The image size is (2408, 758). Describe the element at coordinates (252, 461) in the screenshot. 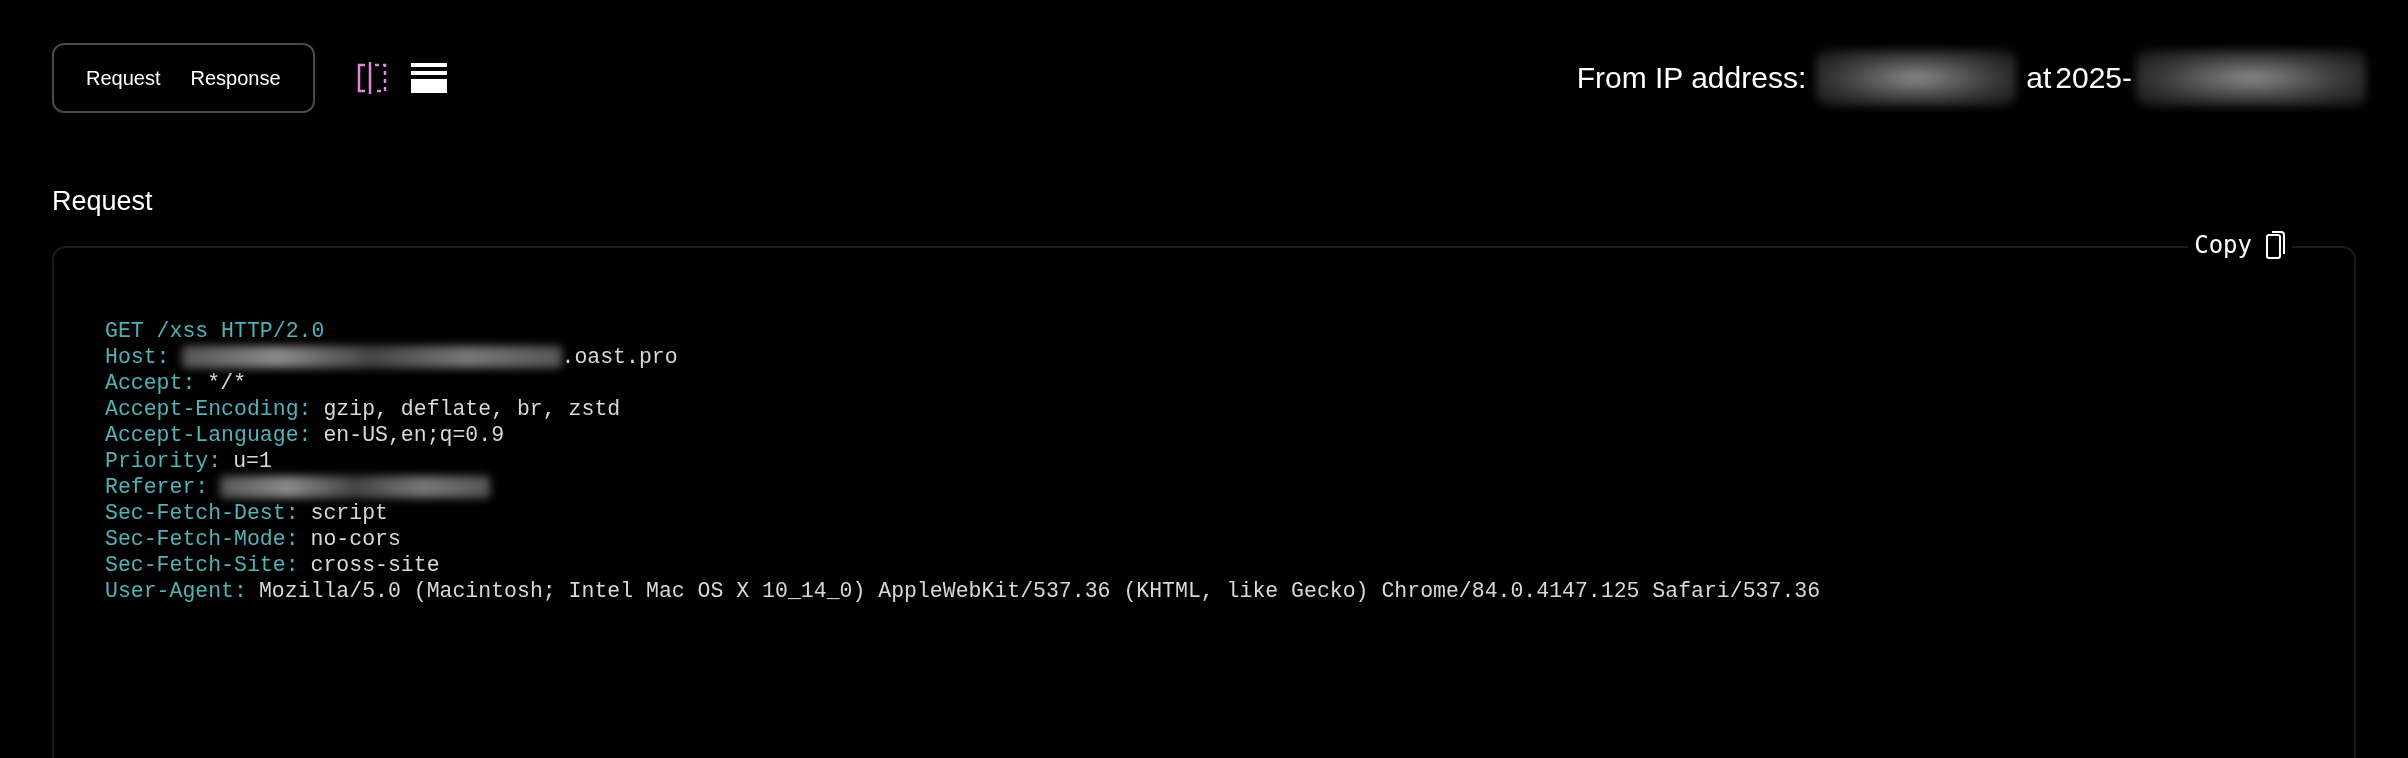

I see `header-value: u=1` at that location.